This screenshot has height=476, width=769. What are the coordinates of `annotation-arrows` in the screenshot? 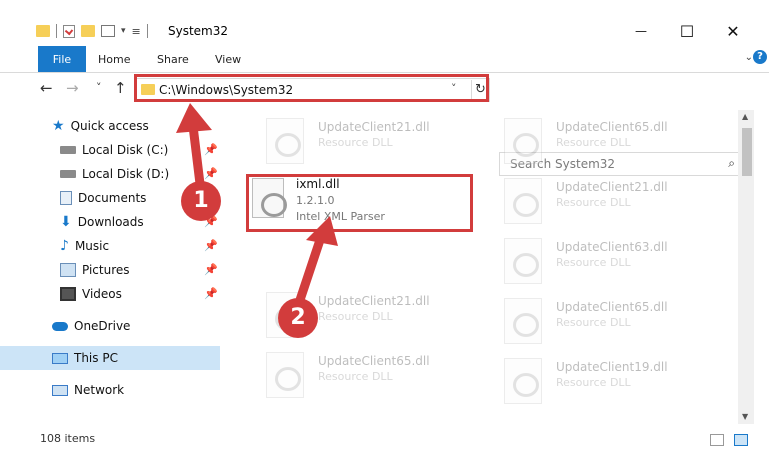 It's located at (257, 207).